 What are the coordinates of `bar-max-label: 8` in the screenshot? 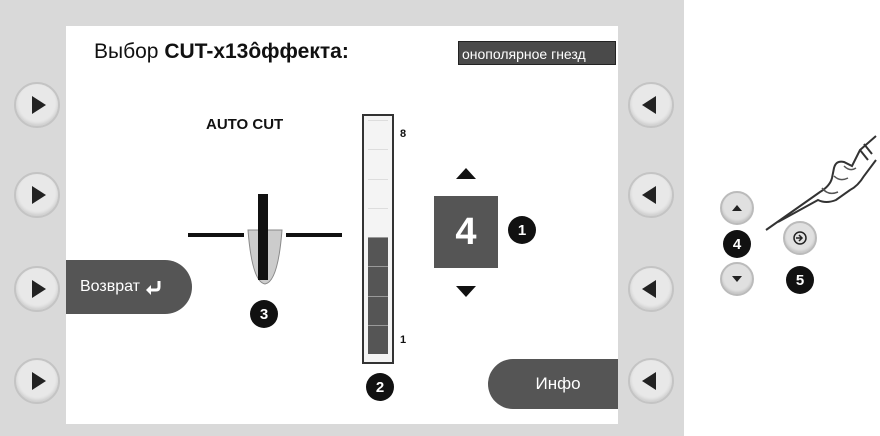 It's located at (403, 134).